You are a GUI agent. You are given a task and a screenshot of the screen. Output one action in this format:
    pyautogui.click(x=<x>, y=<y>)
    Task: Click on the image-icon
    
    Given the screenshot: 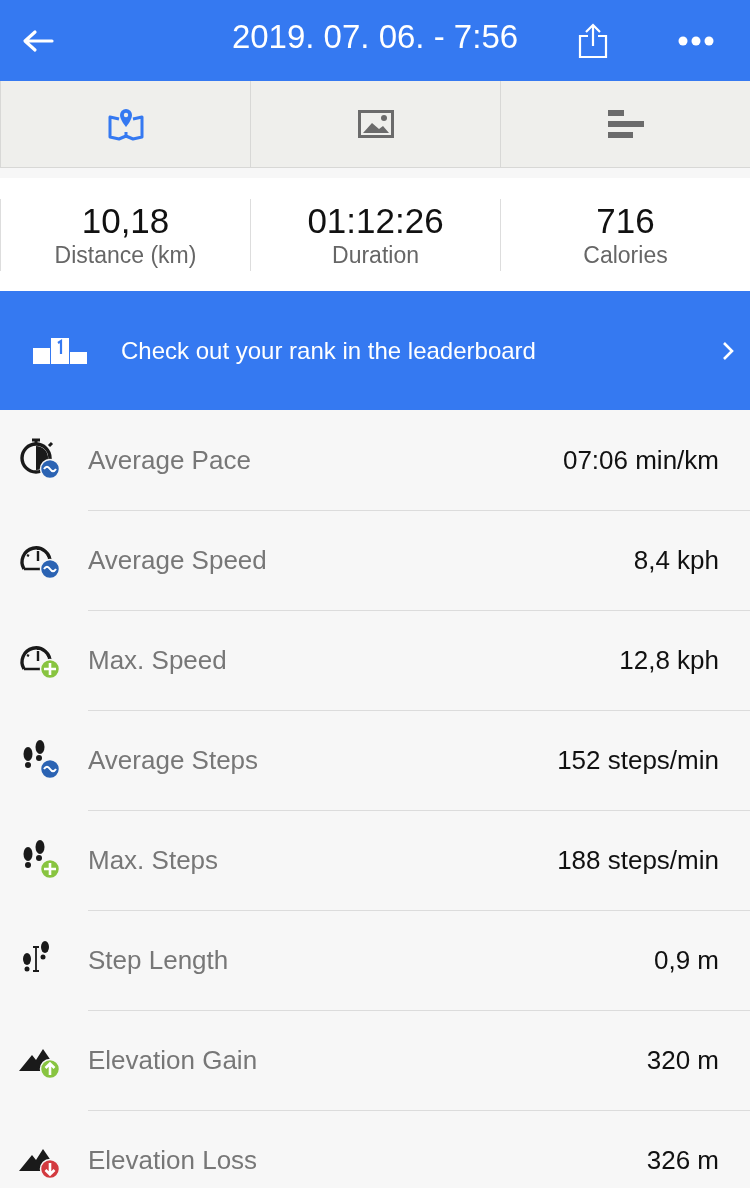 What is the action you would take?
    pyautogui.click(x=375, y=124)
    